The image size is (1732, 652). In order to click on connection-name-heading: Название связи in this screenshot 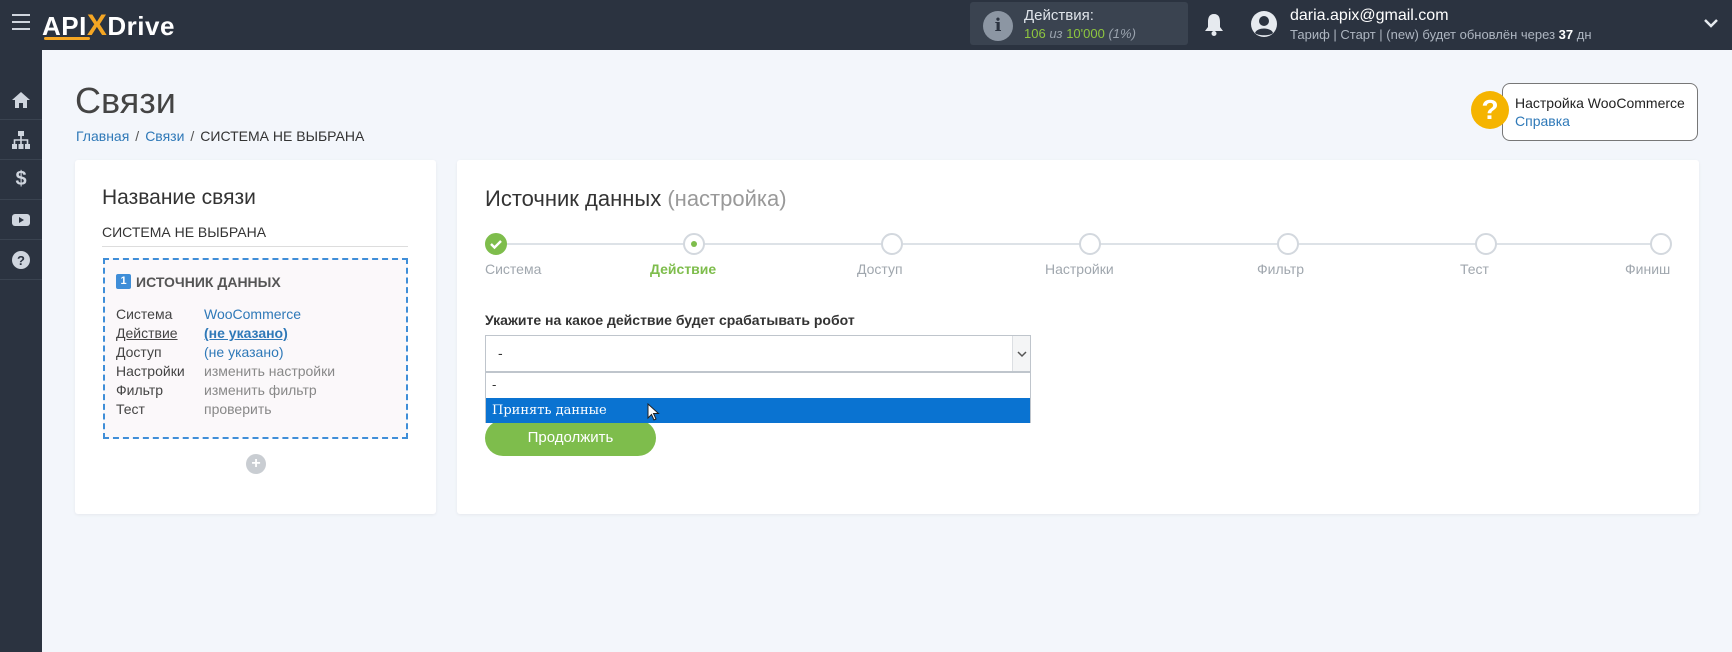, I will do `click(179, 197)`.